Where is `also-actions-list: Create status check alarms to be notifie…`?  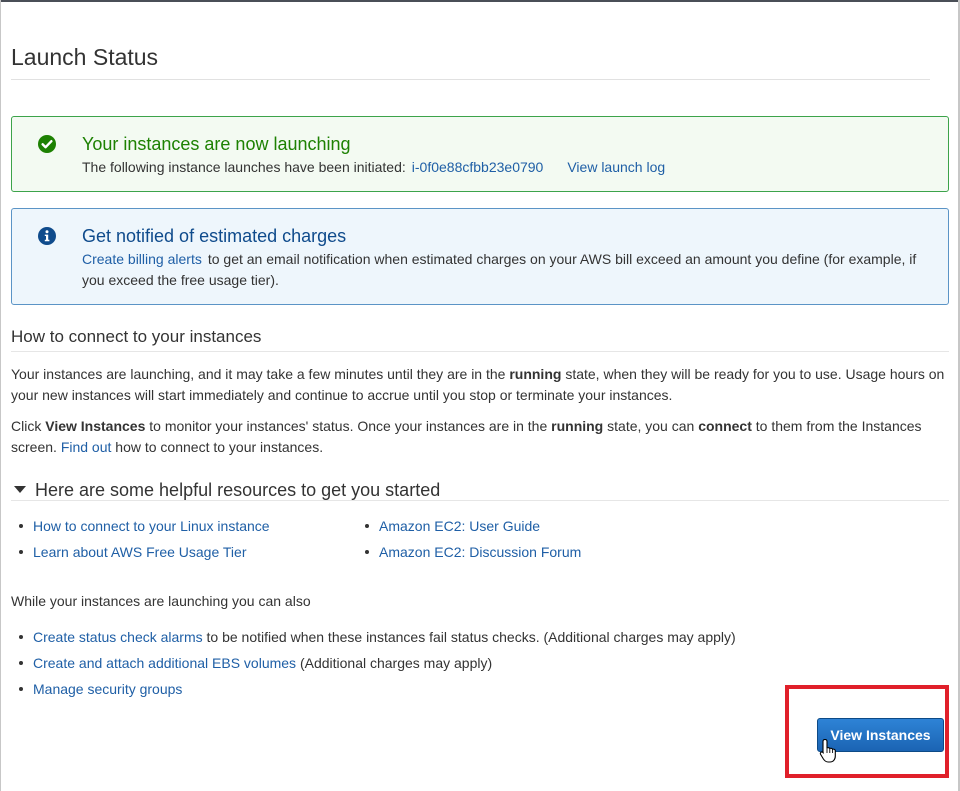
also-actions-list: Create status check alarms to be notifie… is located at coordinates (373, 666).